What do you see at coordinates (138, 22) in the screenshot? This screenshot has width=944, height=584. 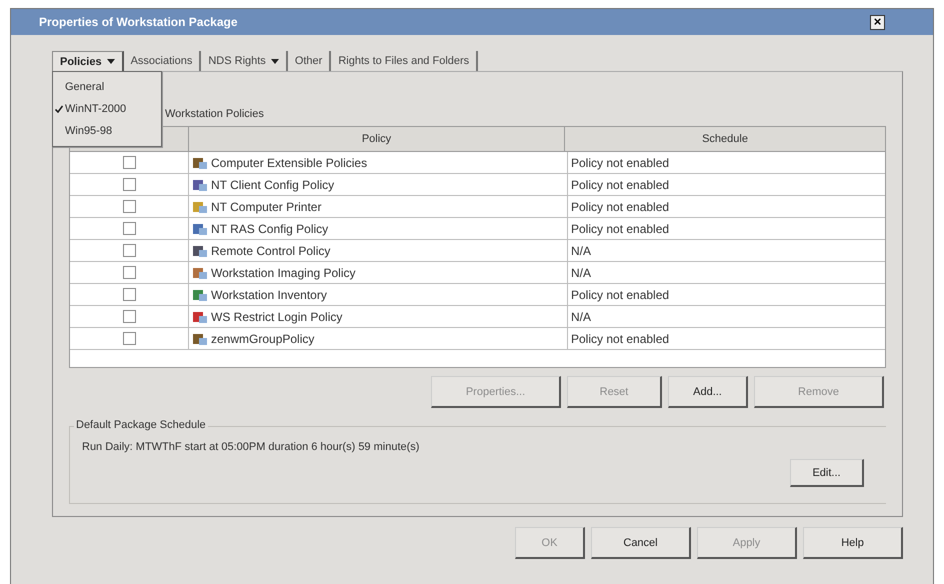 I see `window-title: Properties of Workstation Package` at bounding box center [138, 22].